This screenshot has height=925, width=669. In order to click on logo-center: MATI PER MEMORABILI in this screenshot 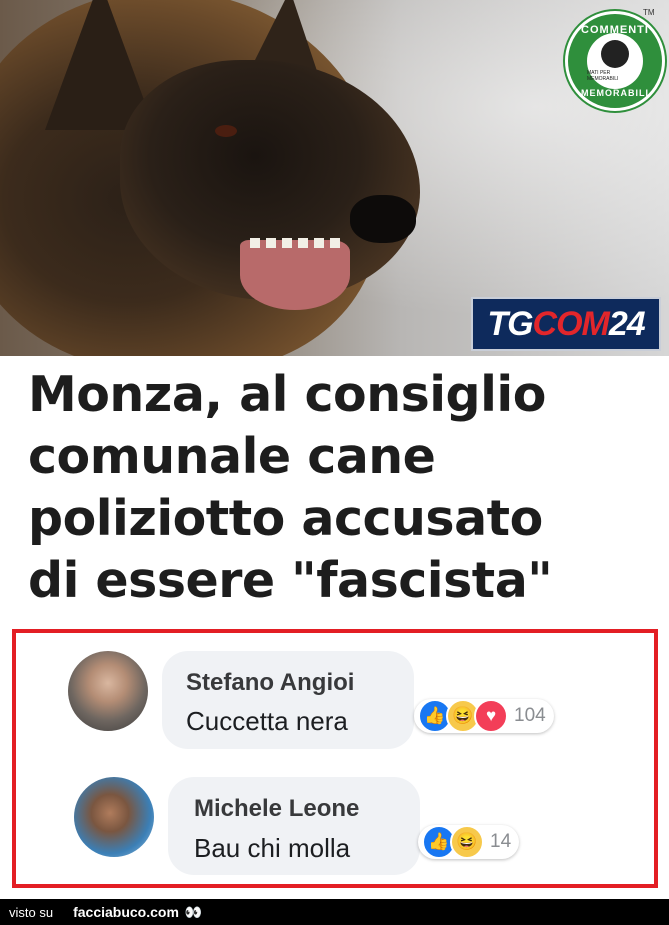, I will do `click(615, 61)`.